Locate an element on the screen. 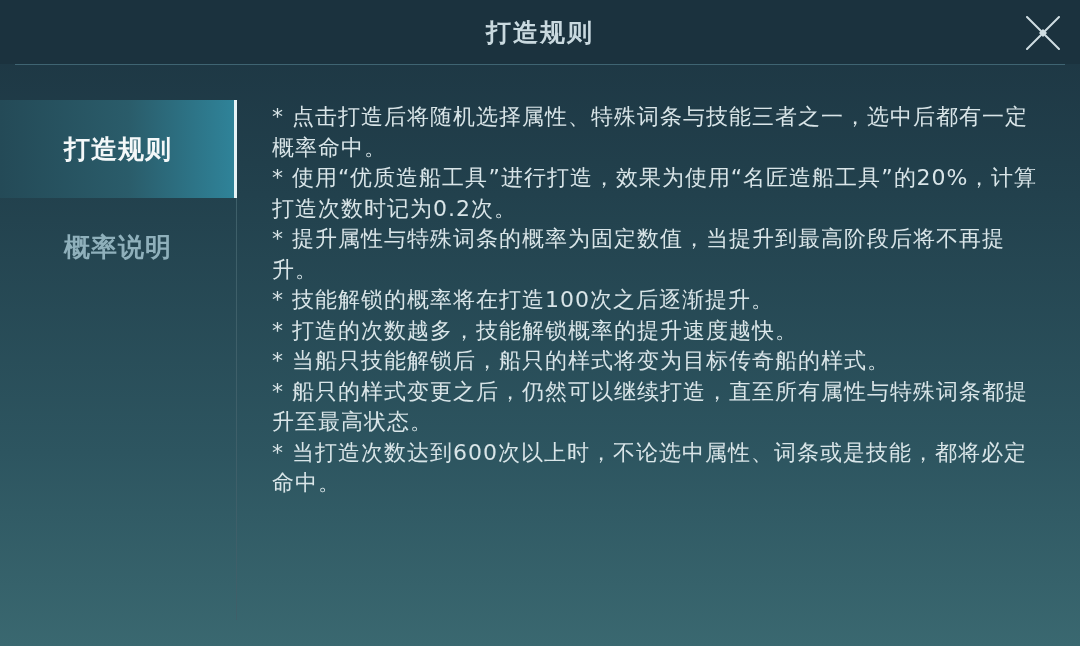 The image size is (1080, 646). close-button is located at coordinates (1043, 33).